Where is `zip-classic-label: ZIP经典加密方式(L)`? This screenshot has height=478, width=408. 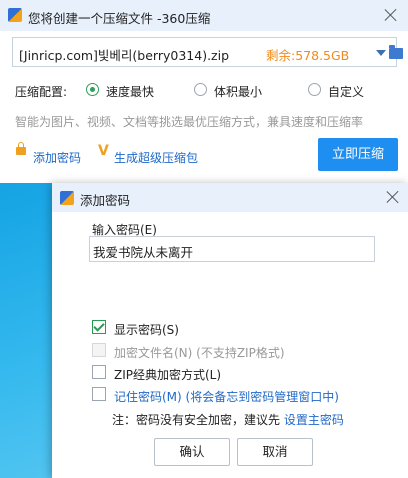
zip-classic-label: ZIP经典加密方式(L) is located at coordinates (167, 374).